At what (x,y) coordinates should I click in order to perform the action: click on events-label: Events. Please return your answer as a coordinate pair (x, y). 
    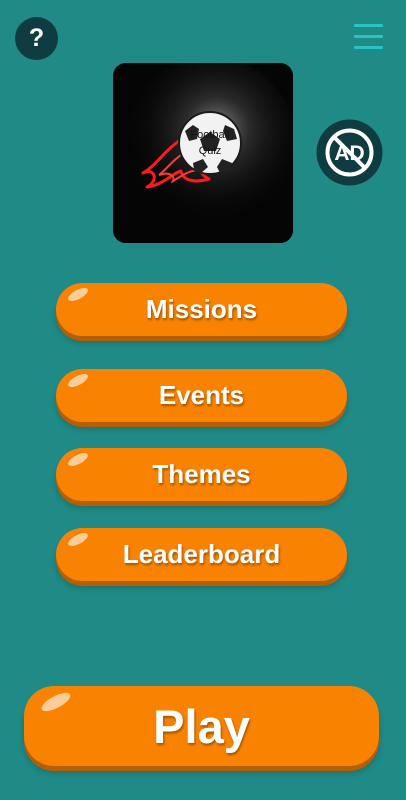
    Looking at the image, I should click on (201, 395).